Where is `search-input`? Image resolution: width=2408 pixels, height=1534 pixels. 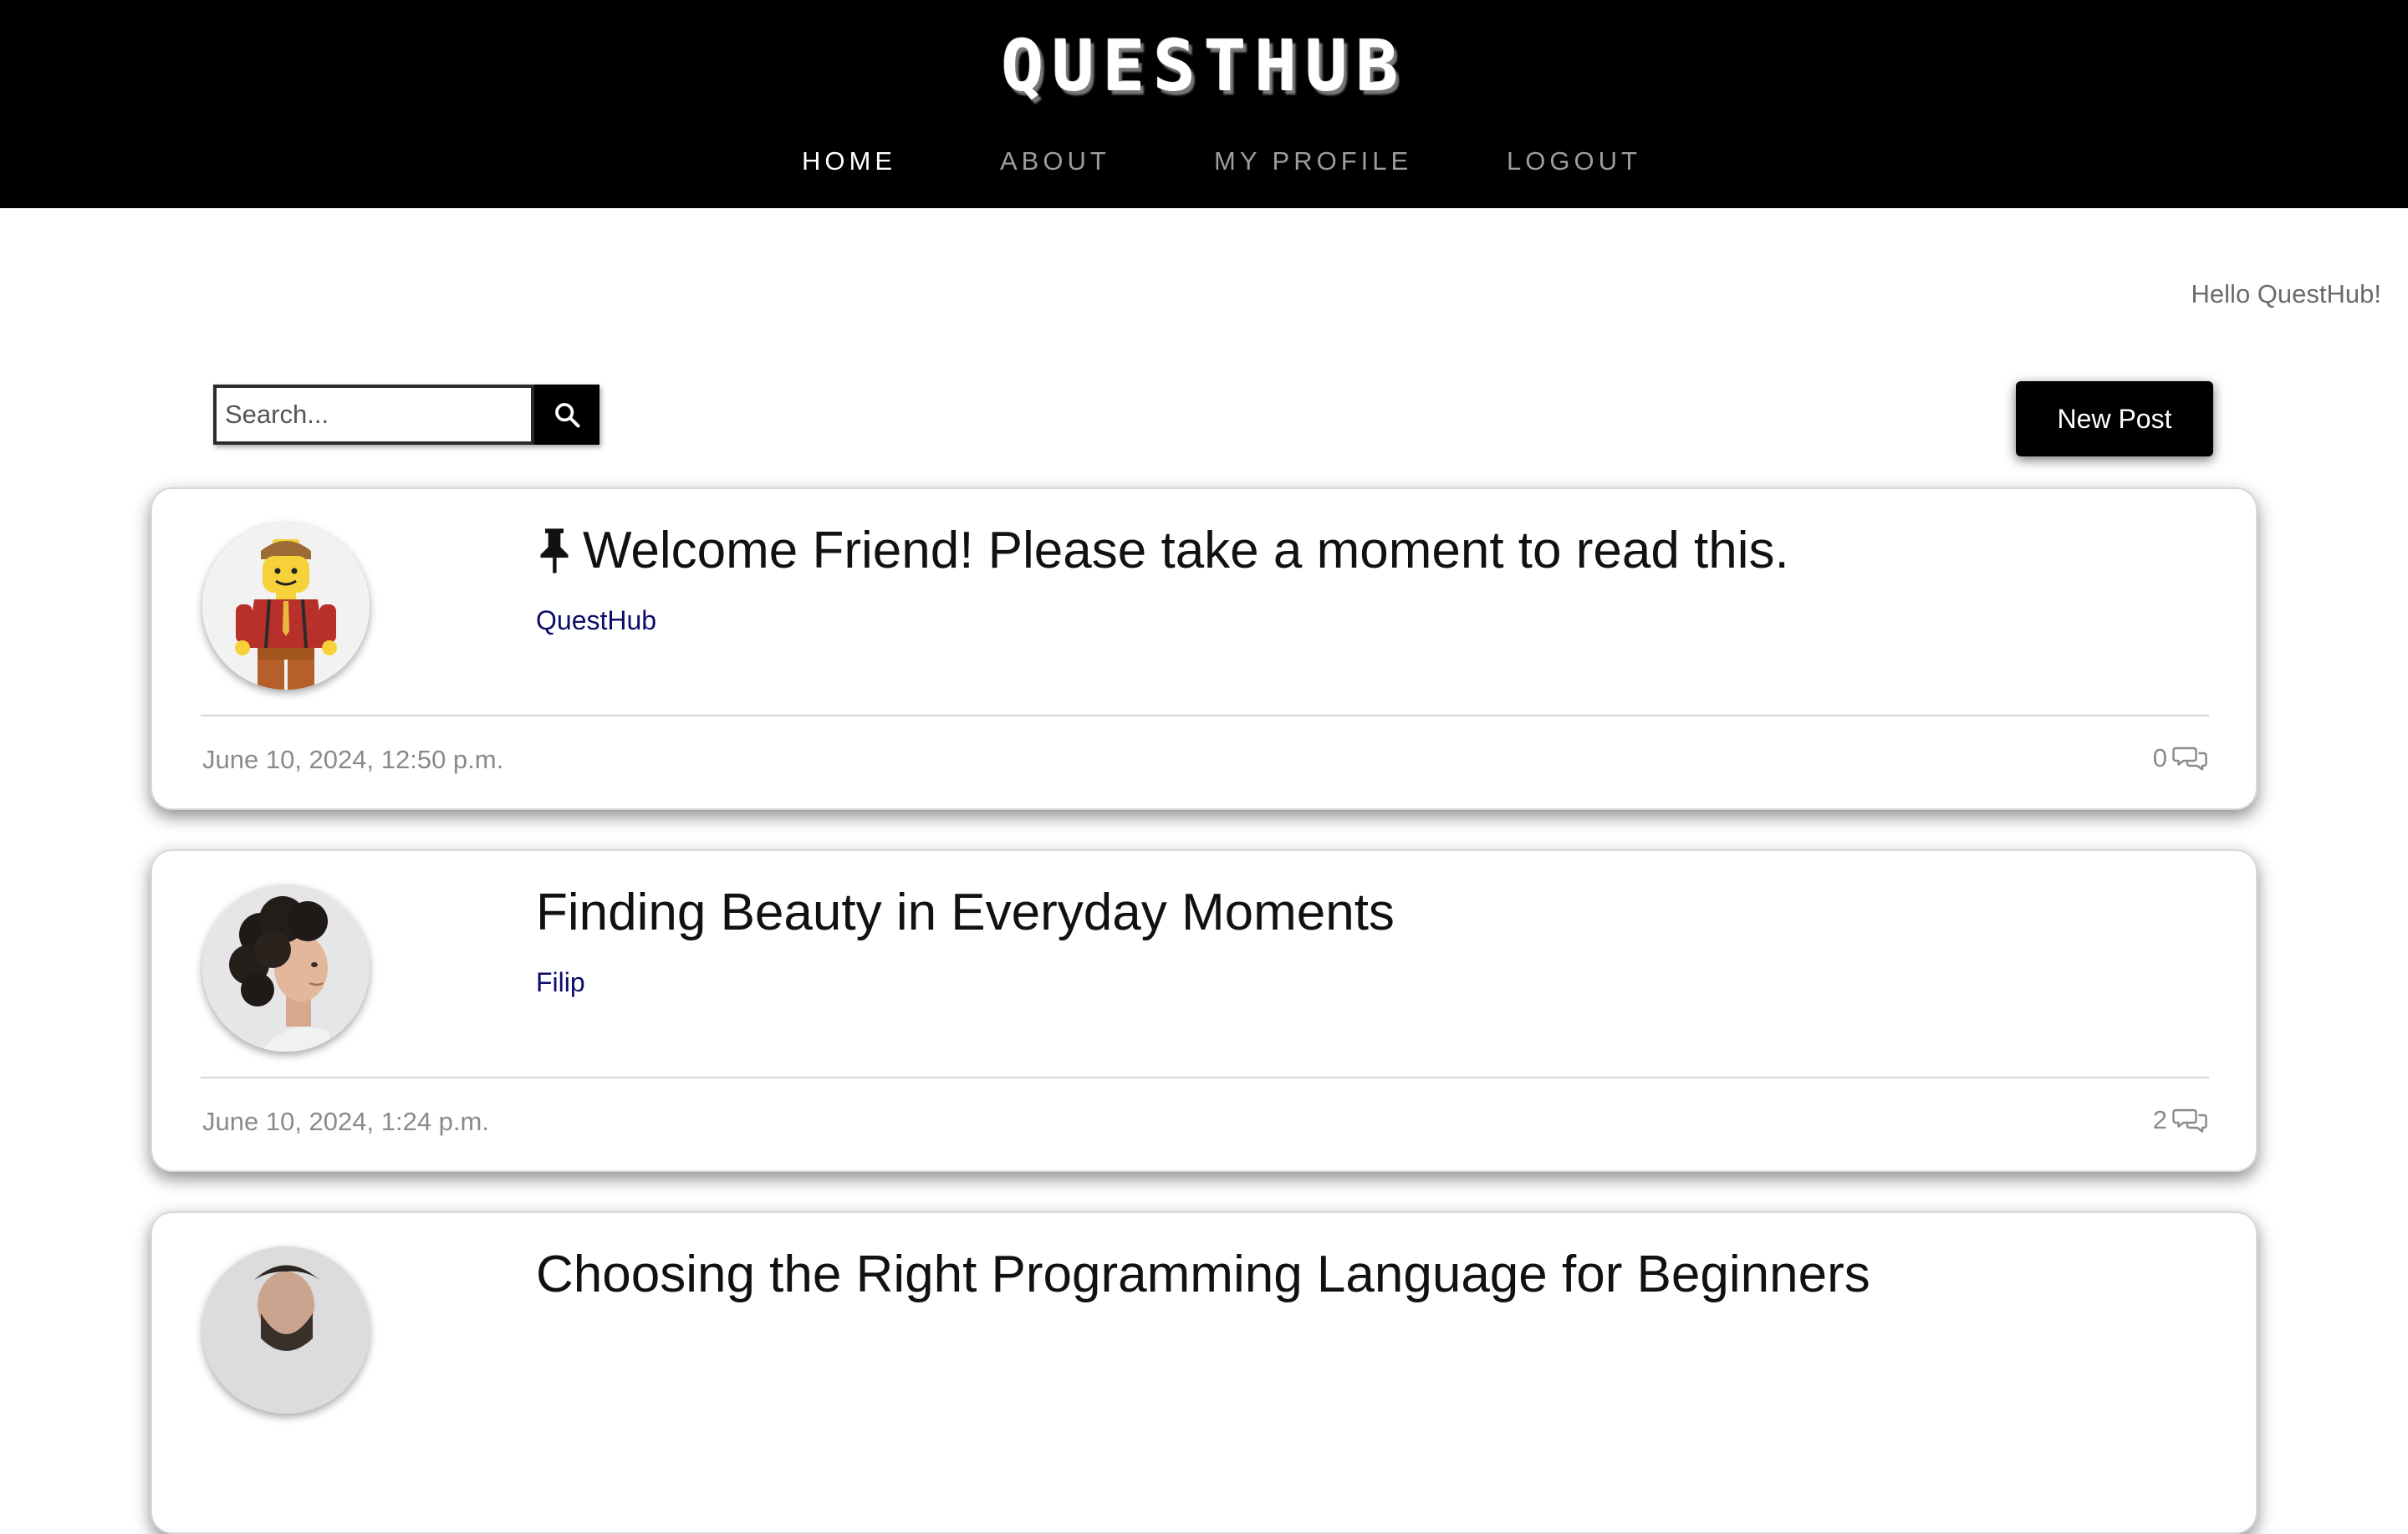
search-input is located at coordinates (373, 415).